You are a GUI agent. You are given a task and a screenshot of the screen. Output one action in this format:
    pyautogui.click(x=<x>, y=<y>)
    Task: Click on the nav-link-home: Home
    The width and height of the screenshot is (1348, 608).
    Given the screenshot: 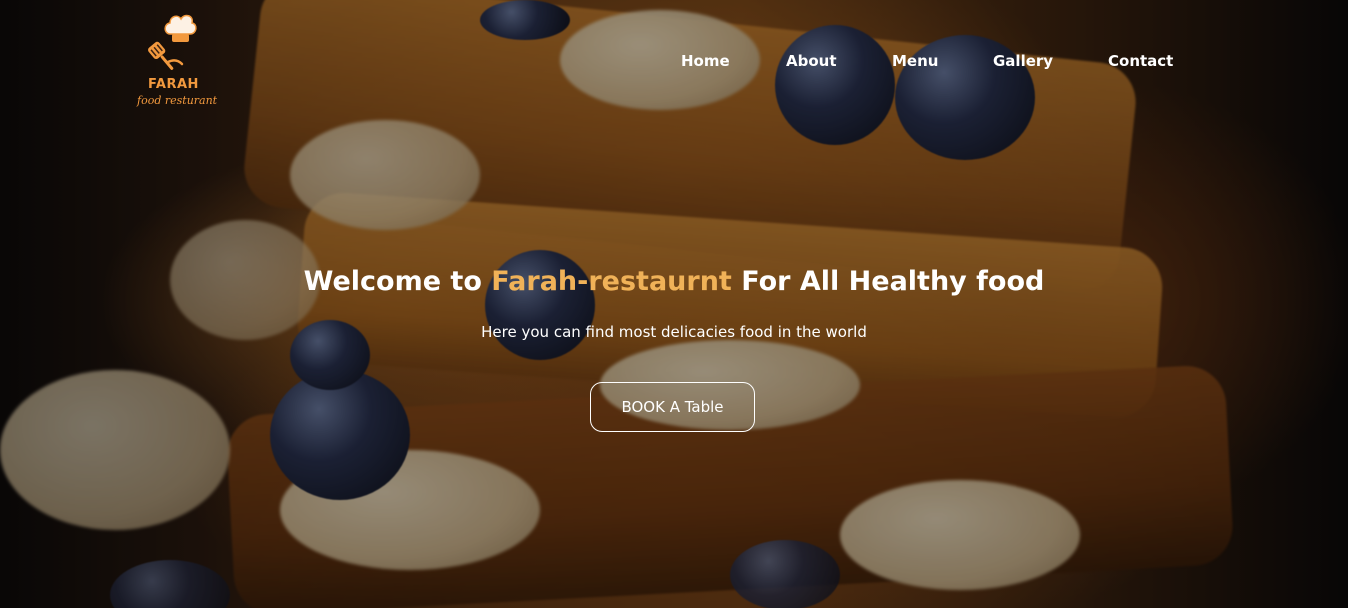 What is the action you would take?
    pyautogui.click(x=705, y=61)
    